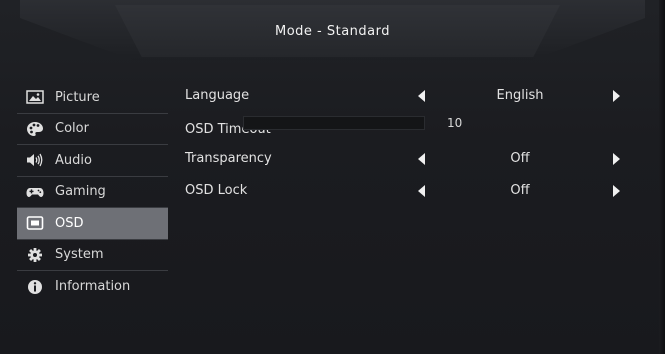  Describe the element at coordinates (332, 31) in the screenshot. I see `mode-title: Mode - Standard` at that location.